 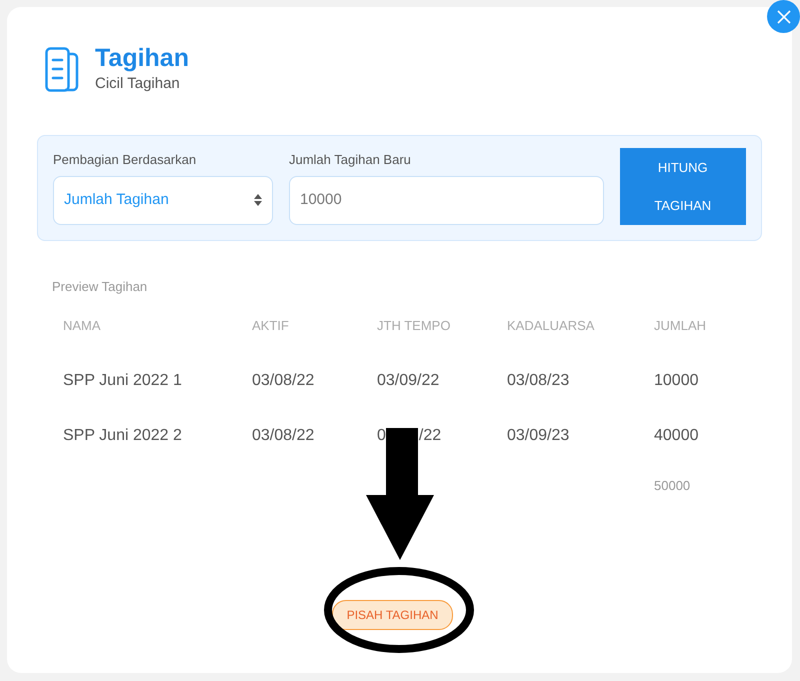 I want to click on field-label: Jumlah Tagihan Baru, so click(x=350, y=160).